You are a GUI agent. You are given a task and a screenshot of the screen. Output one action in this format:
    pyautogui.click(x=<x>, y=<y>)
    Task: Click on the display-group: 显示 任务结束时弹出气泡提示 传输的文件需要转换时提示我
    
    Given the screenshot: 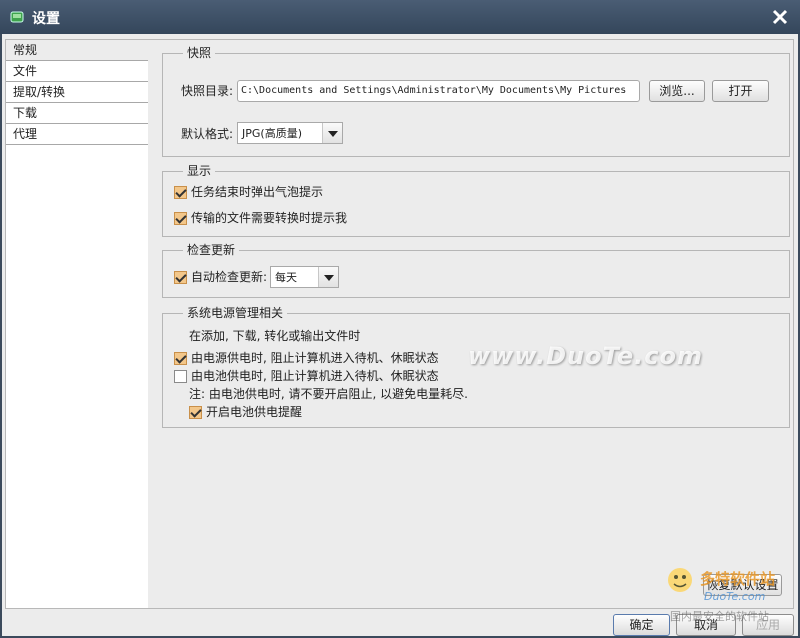 What is the action you would take?
    pyautogui.click(x=476, y=200)
    